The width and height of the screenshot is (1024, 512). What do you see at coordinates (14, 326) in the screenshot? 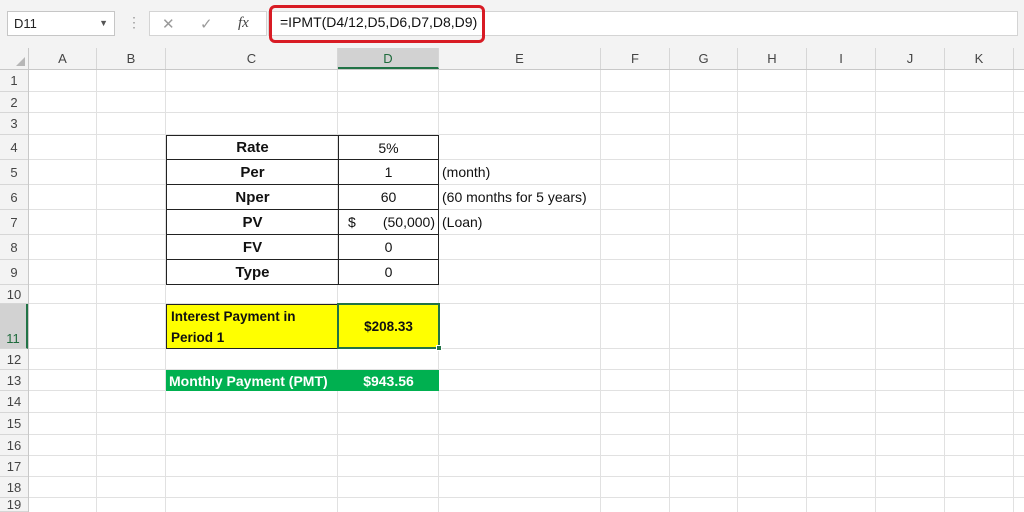
I see `row-header-11: 11` at bounding box center [14, 326].